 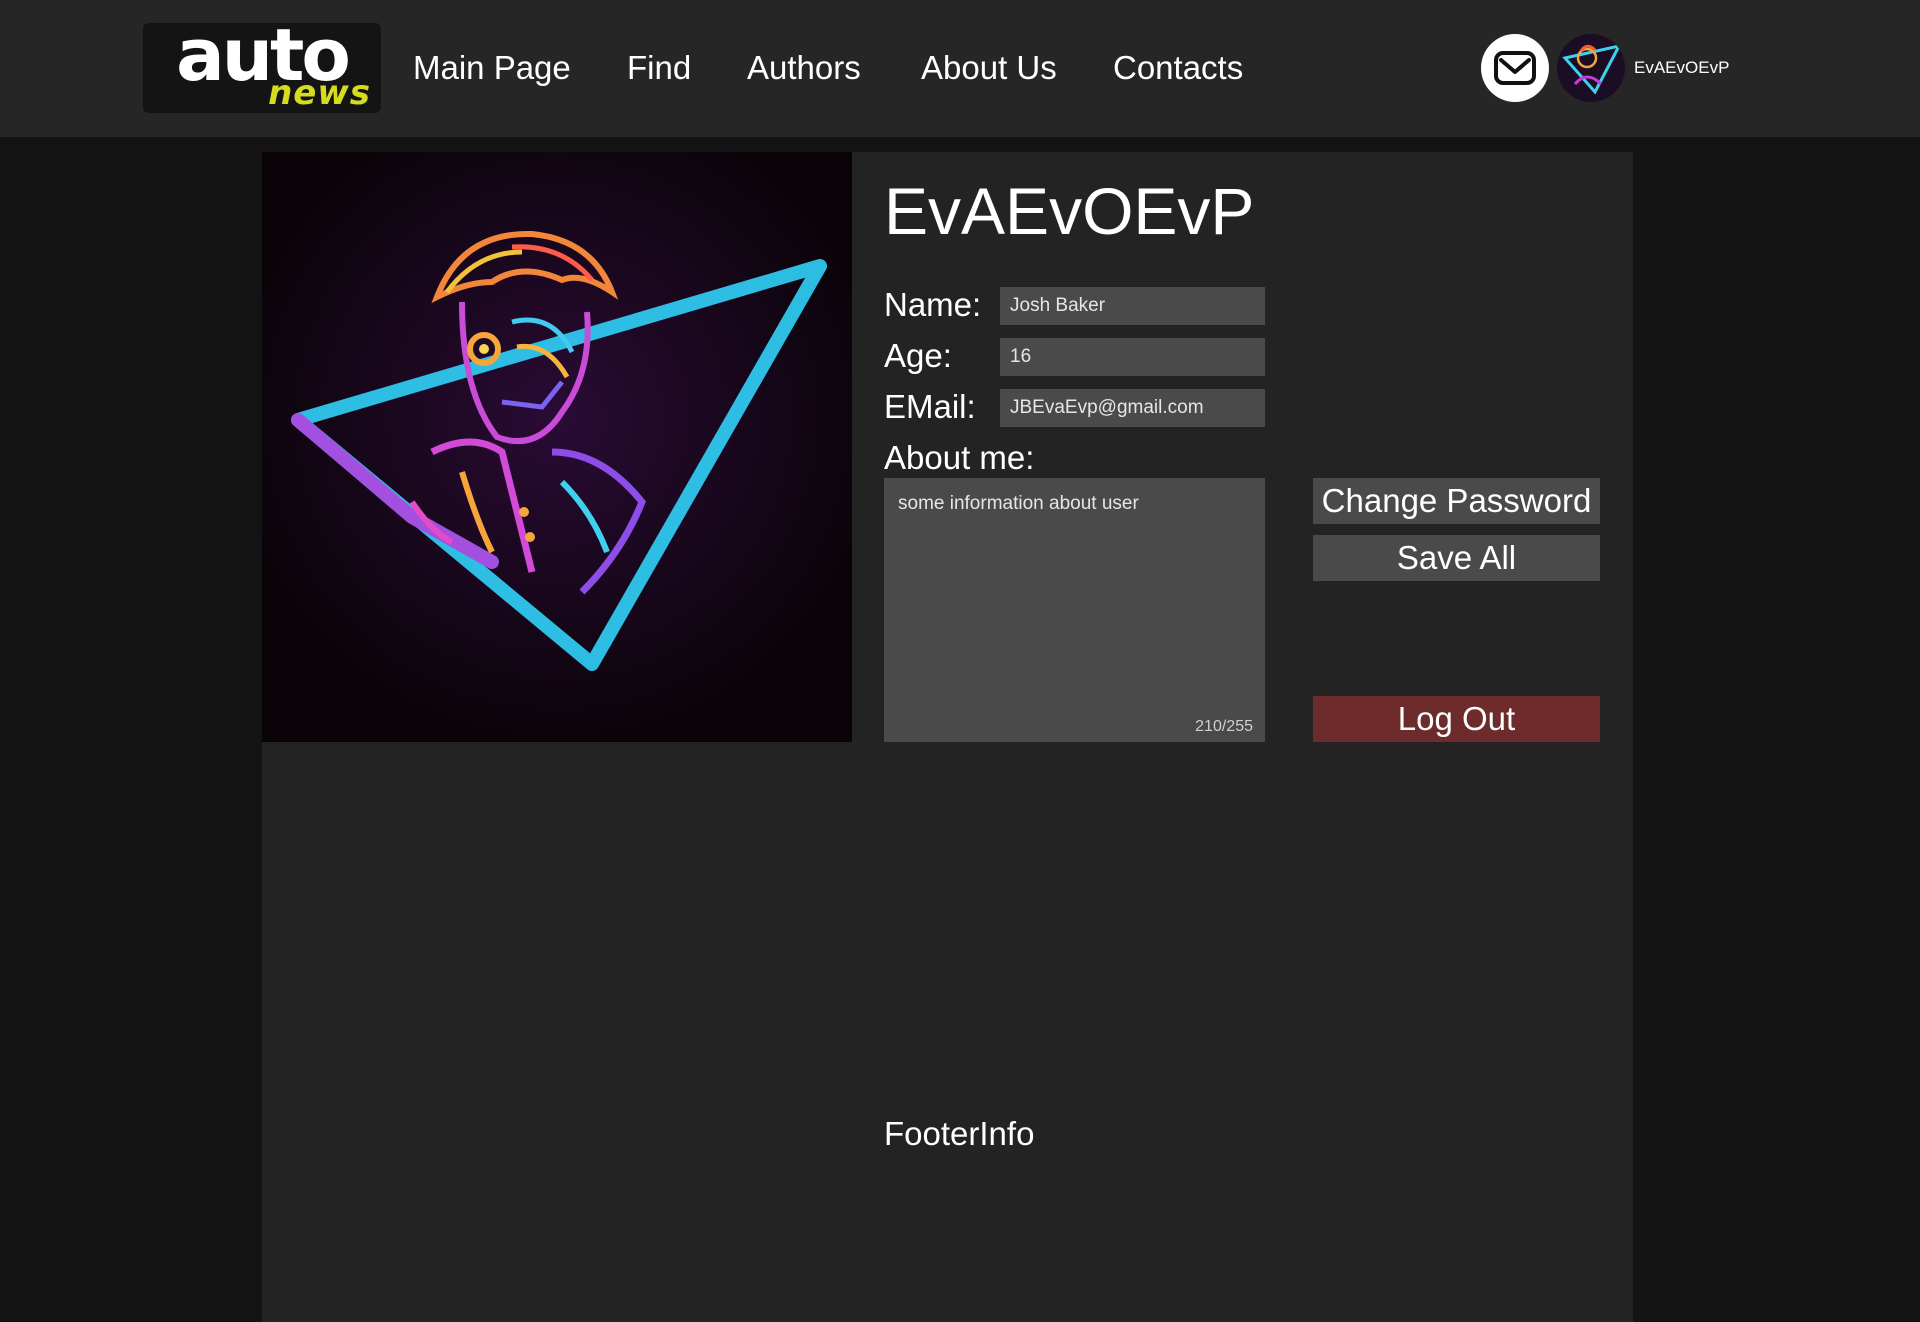 I want to click on name-field, so click(x=1132, y=306).